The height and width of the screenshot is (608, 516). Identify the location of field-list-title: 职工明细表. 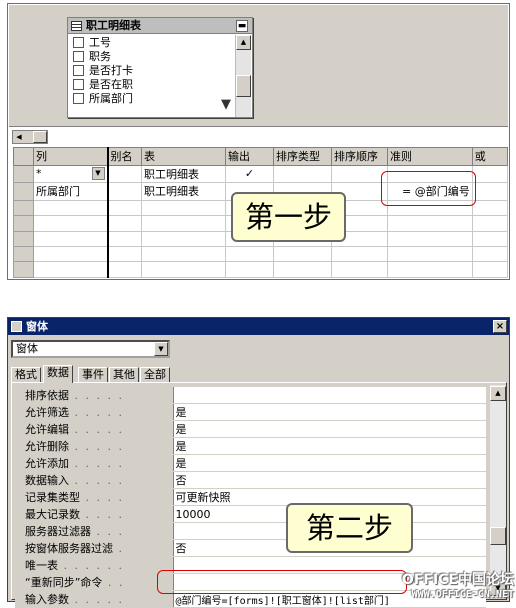
(160, 26).